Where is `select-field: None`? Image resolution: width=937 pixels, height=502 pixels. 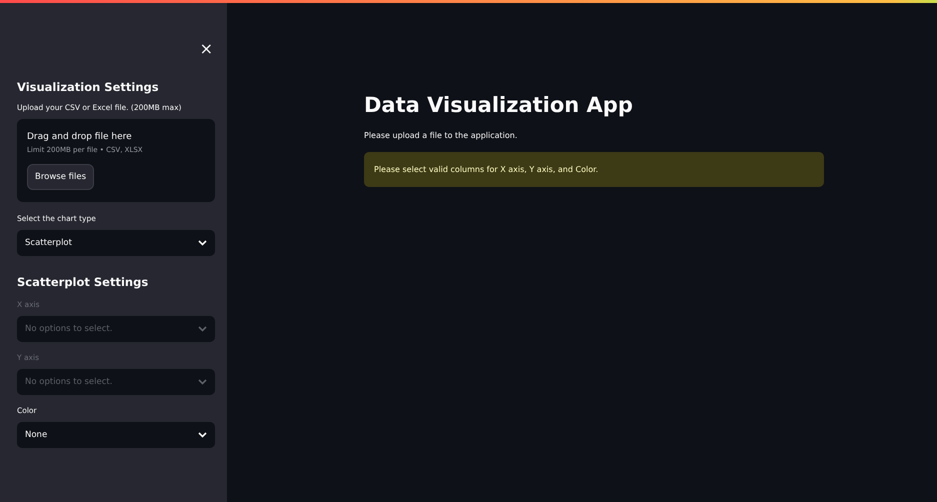 select-field: None is located at coordinates (116, 435).